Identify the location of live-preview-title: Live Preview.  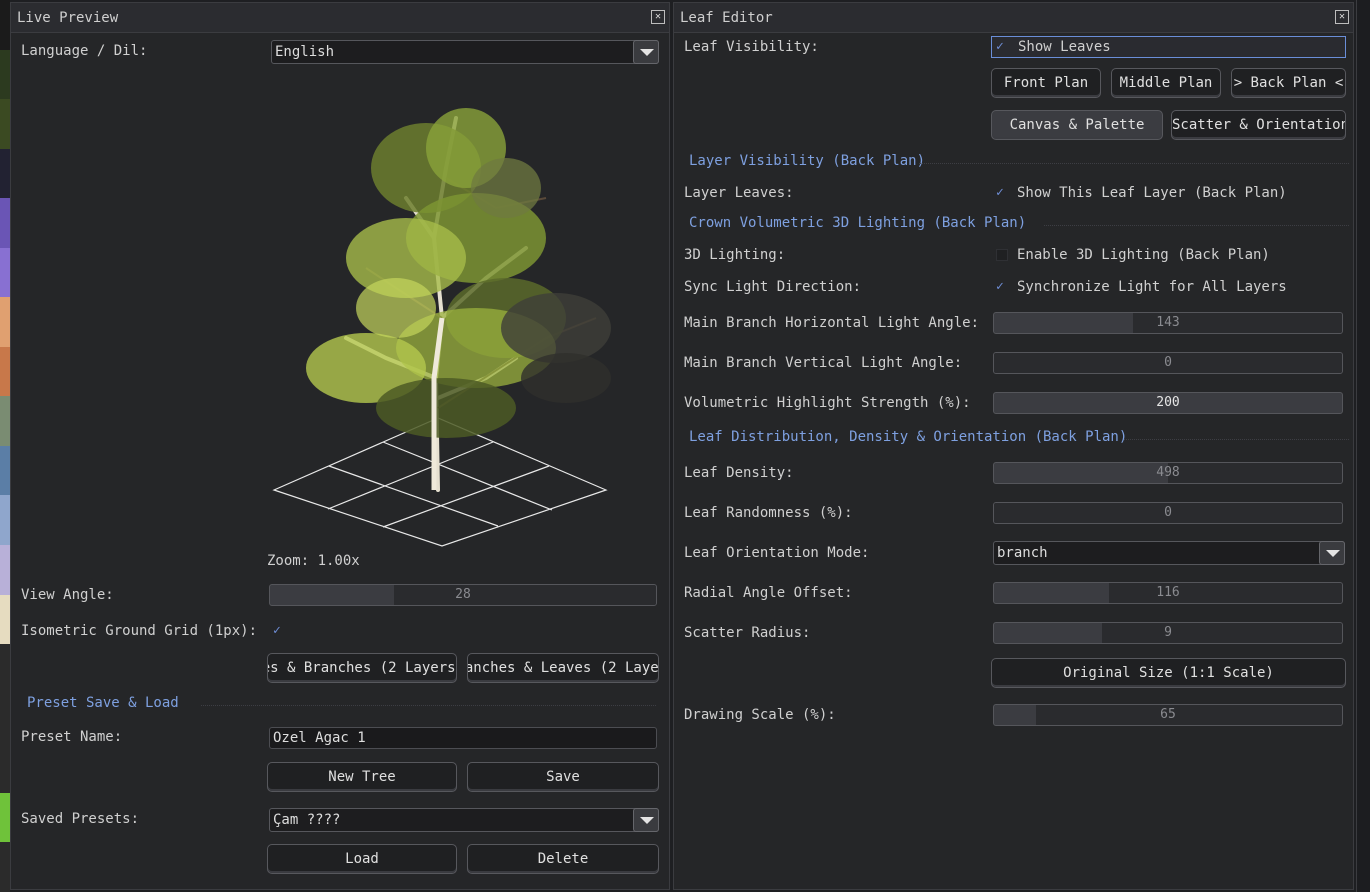
(68, 17).